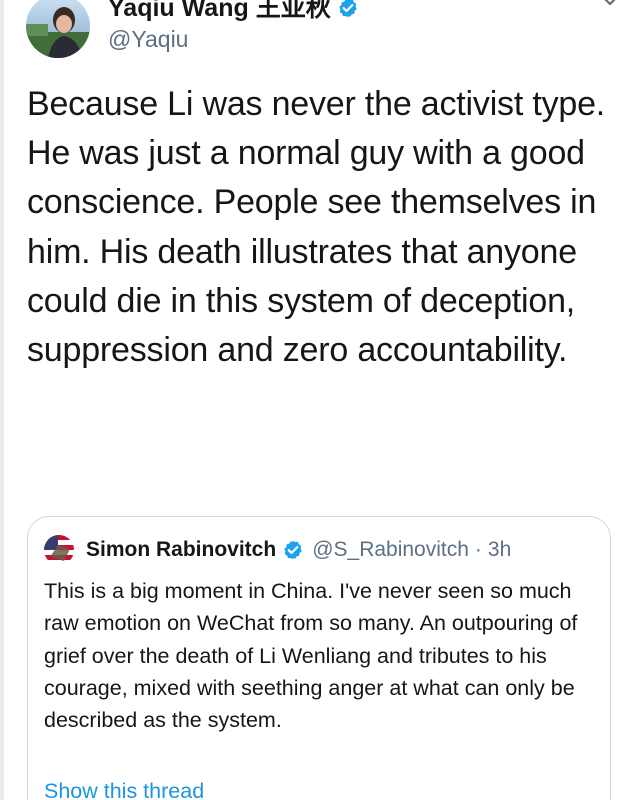 The height and width of the screenshot is (800, 640). Describe the element at coordinates (2, 400) in the screenshot. I see `divider` at that location.